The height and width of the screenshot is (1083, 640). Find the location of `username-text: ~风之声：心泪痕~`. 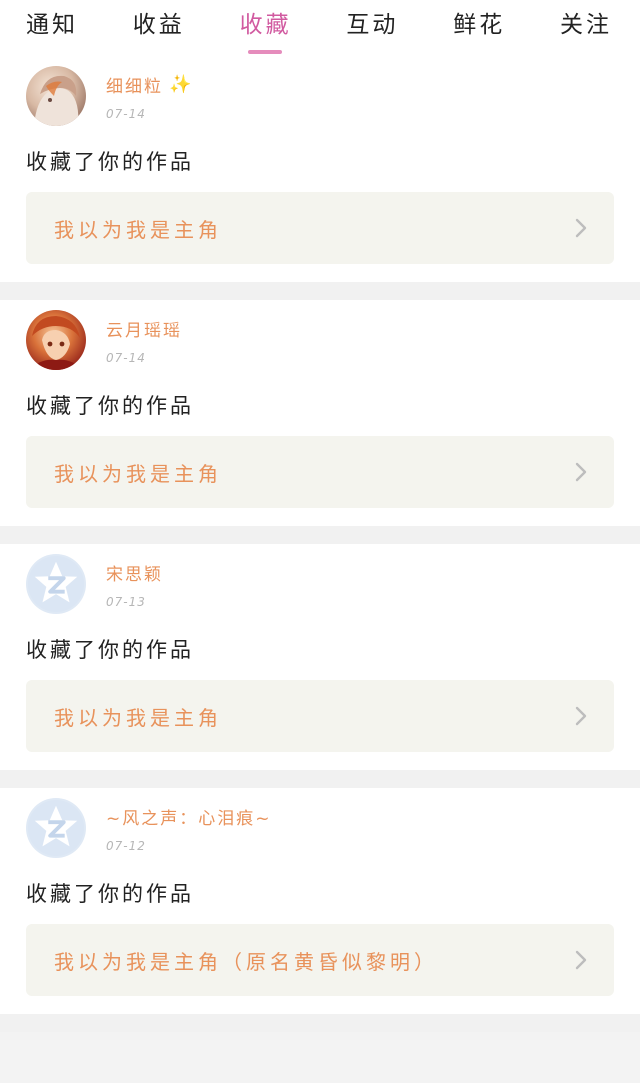

username-text: ~风之声：心泪痕~ is located at coordinates (189, 819).